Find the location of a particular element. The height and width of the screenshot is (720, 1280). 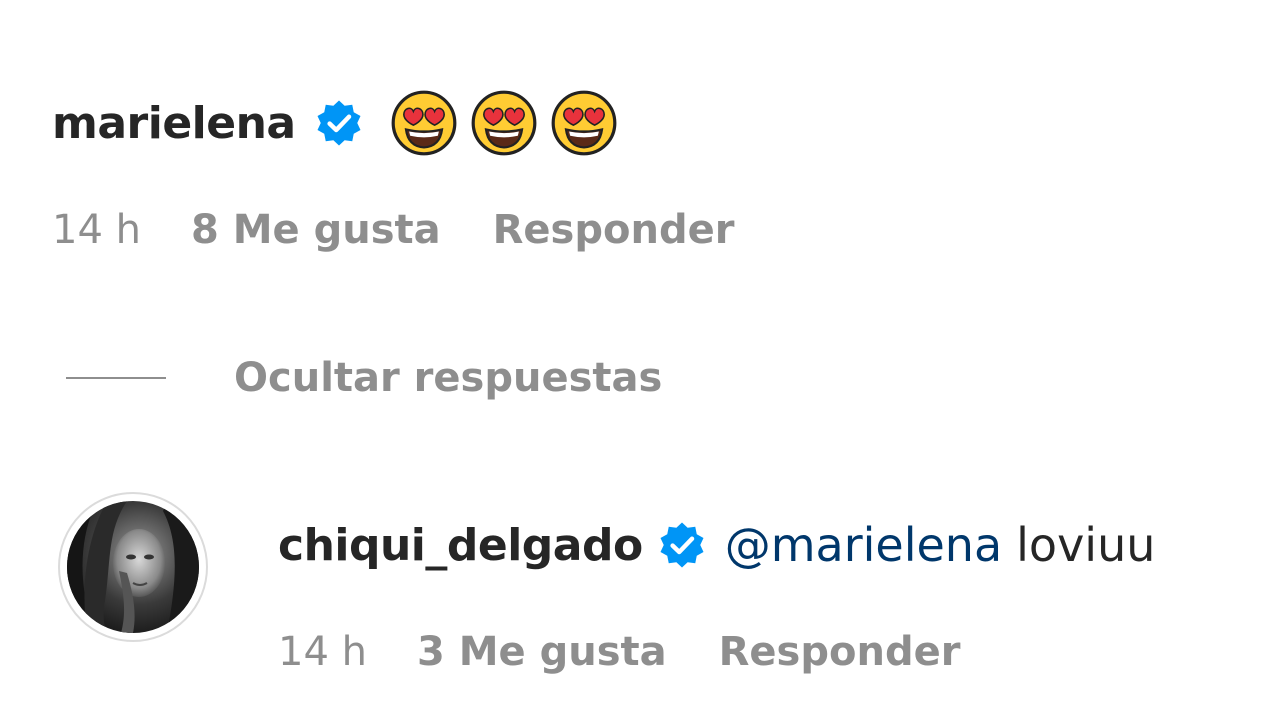

reply-username: chiqui_delgado is located at coordinates (460, 545).